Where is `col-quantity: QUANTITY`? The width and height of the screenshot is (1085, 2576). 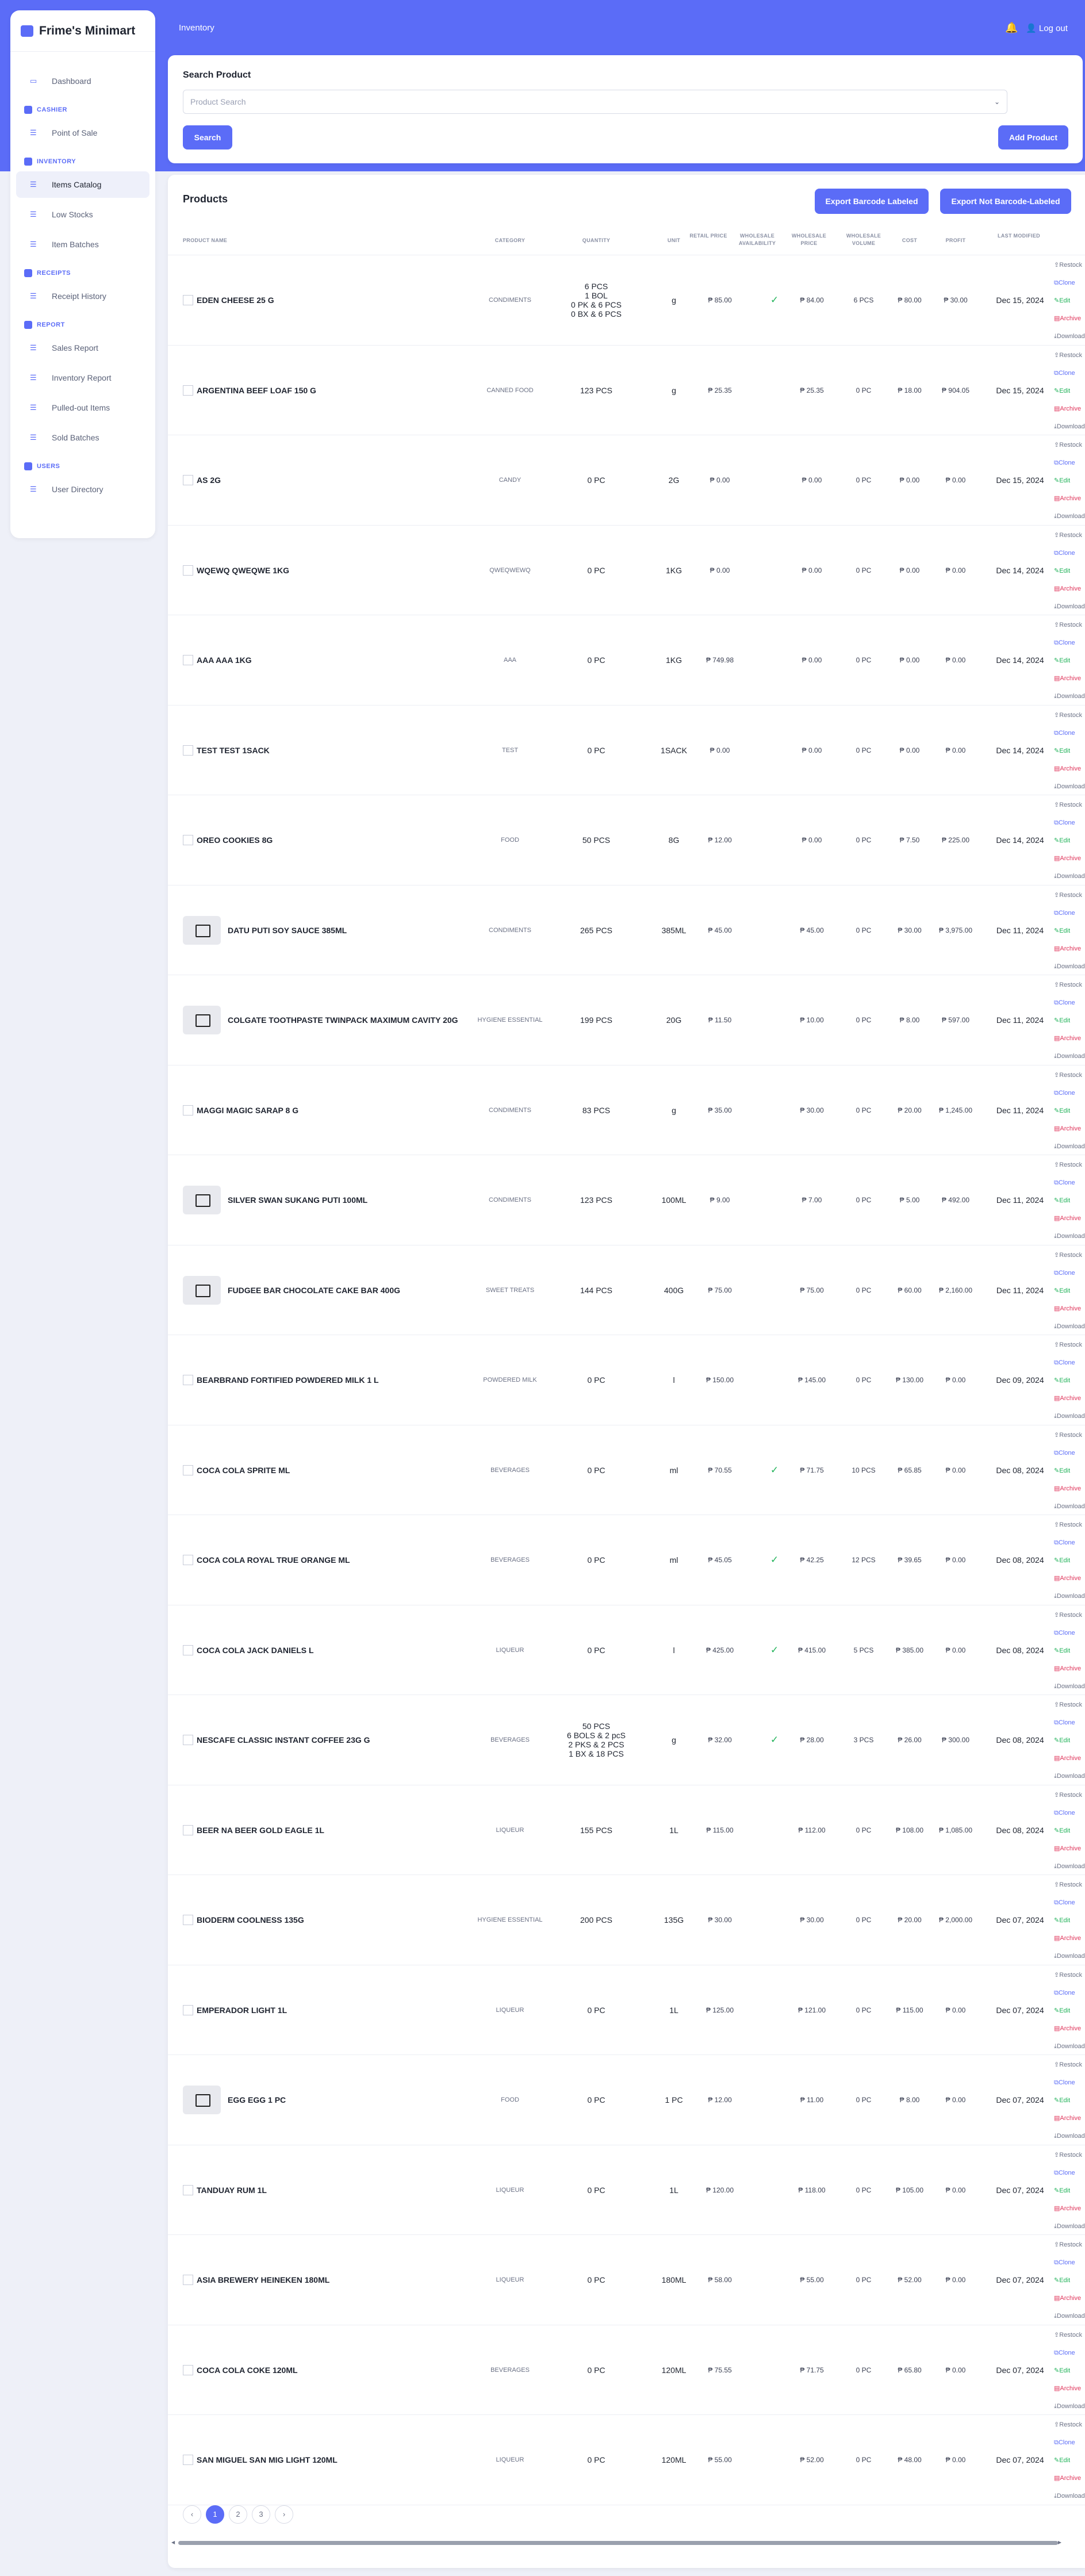
col-quantity: QUANTITY is located at coordinates (596, 240).